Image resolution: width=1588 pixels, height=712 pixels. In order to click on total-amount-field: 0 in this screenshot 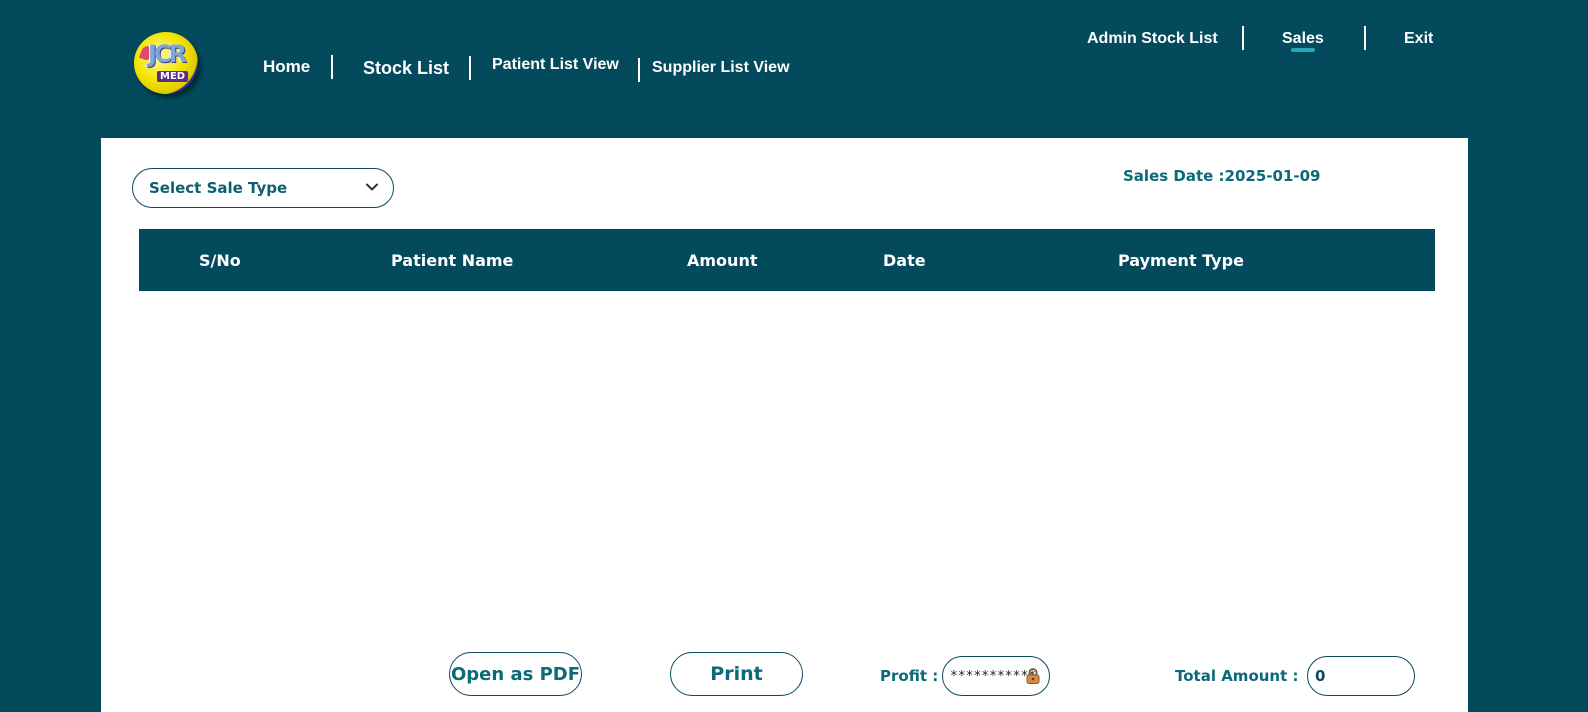, I will do `click(1361, 676)`.